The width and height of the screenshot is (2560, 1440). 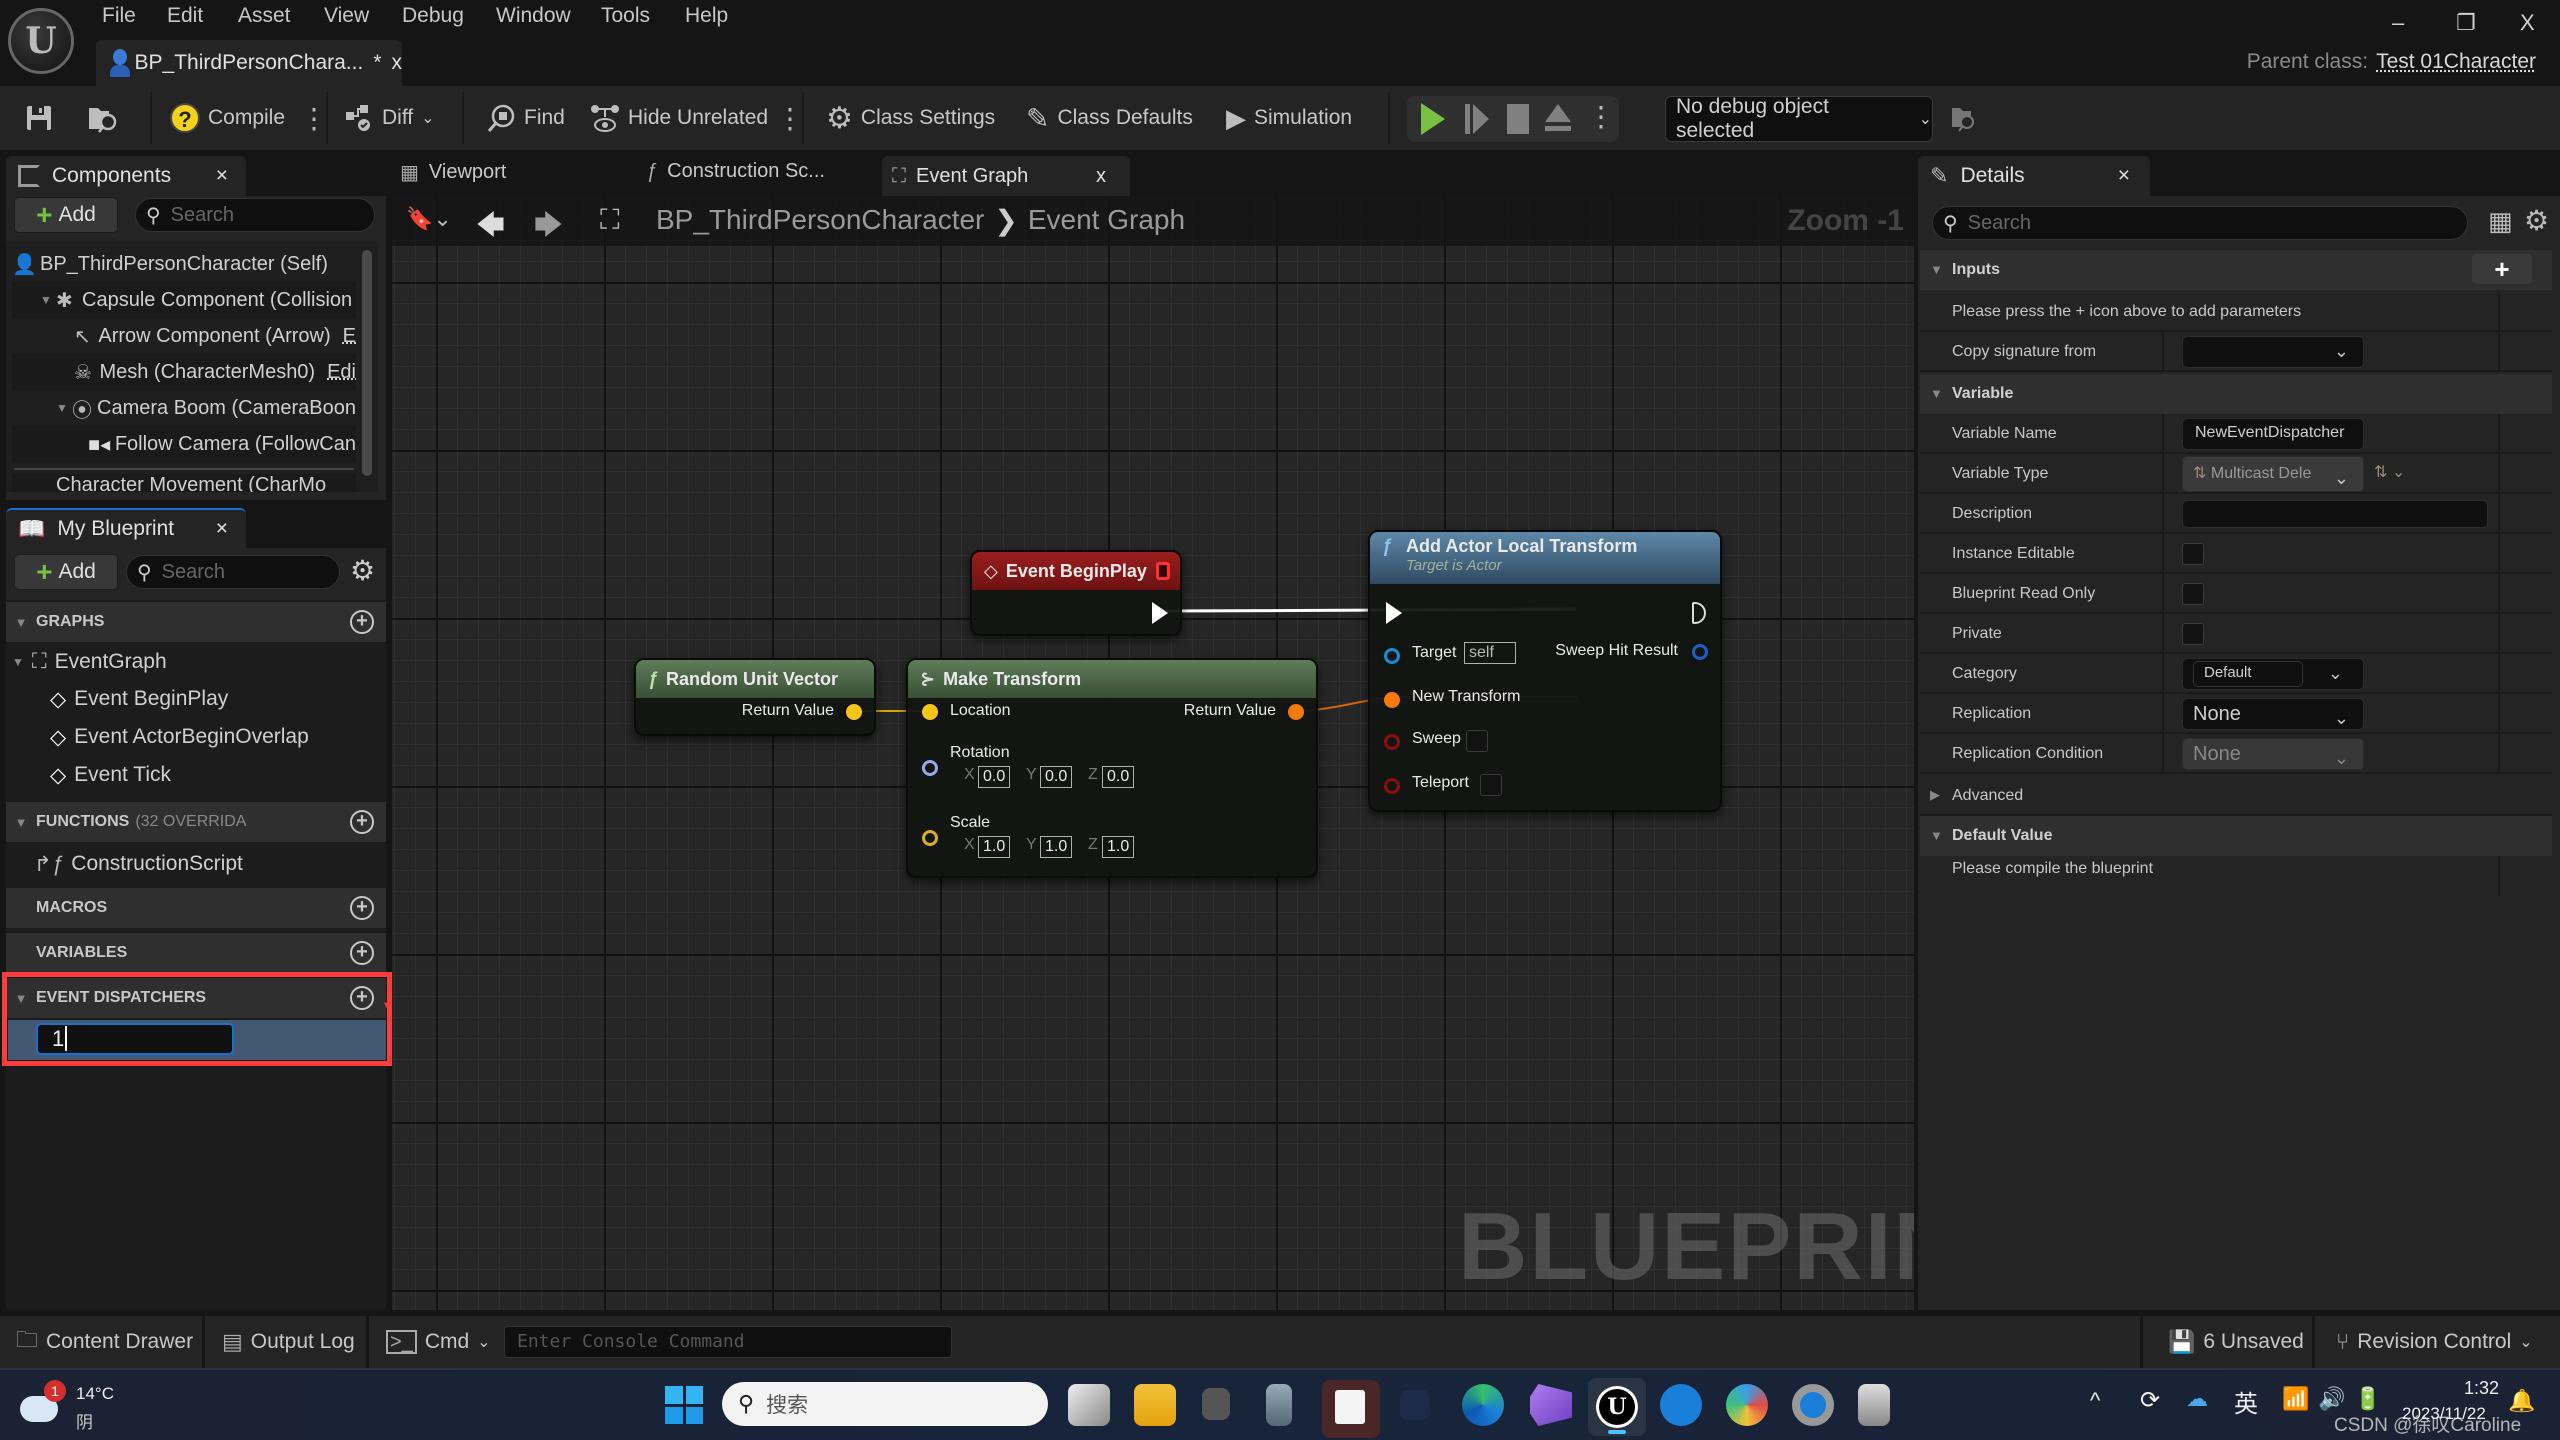 What do you see at coordinates (706, 16) in the screenshot?
I see `menu-help: Help` at bounding box center [706, 16].